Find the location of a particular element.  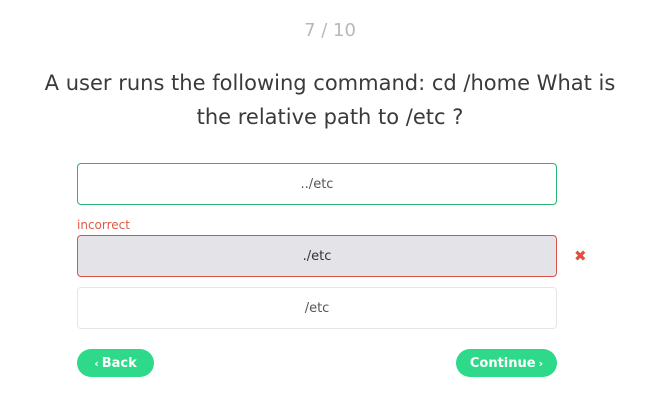

answer-option-3: /etc is located at coordinates (317, 308).